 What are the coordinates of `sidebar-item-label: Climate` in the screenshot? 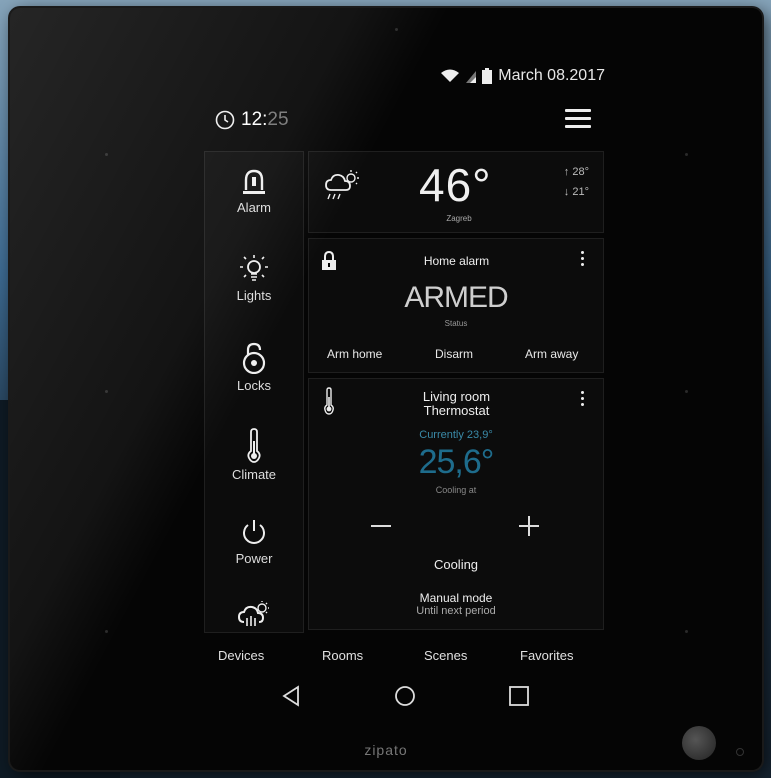 It's located at (254, 474).